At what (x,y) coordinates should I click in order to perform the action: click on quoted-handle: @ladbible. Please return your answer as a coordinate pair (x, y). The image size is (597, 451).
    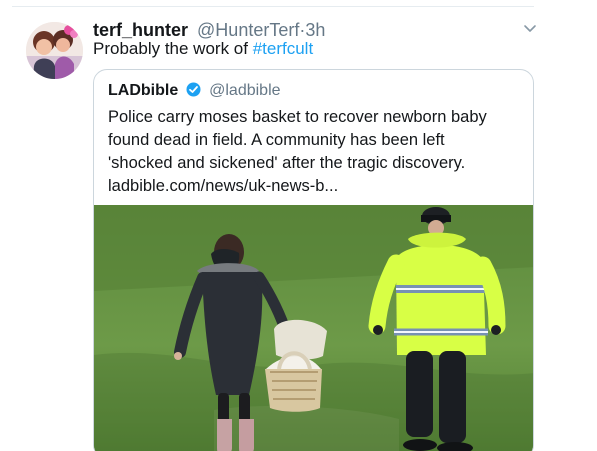
    Looking at the image, I should click on (244, 90).